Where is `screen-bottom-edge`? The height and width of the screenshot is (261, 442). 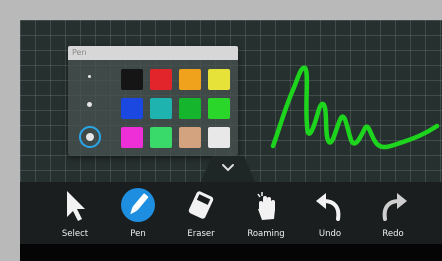 screen-bottom-edge is located at coordinates (231, 252).